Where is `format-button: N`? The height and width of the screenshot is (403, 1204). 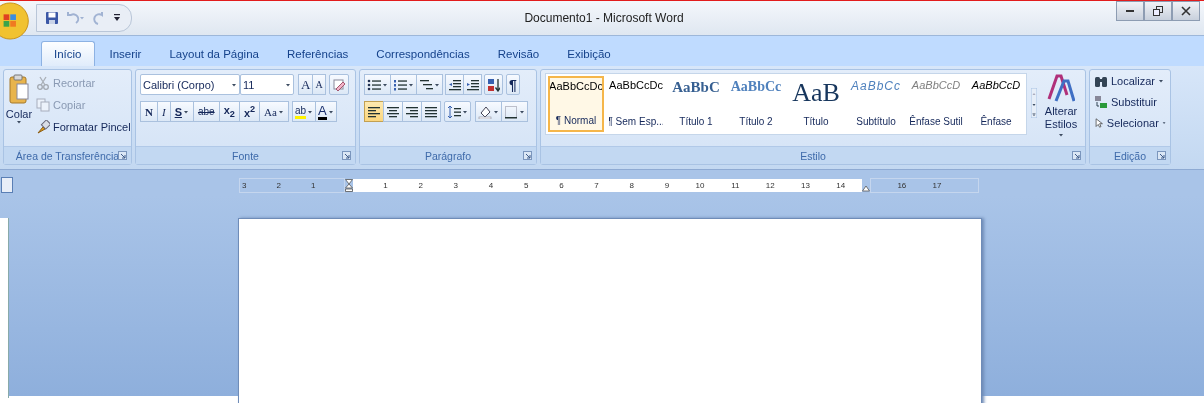
format-button: N is located at coordinates (149, 111).